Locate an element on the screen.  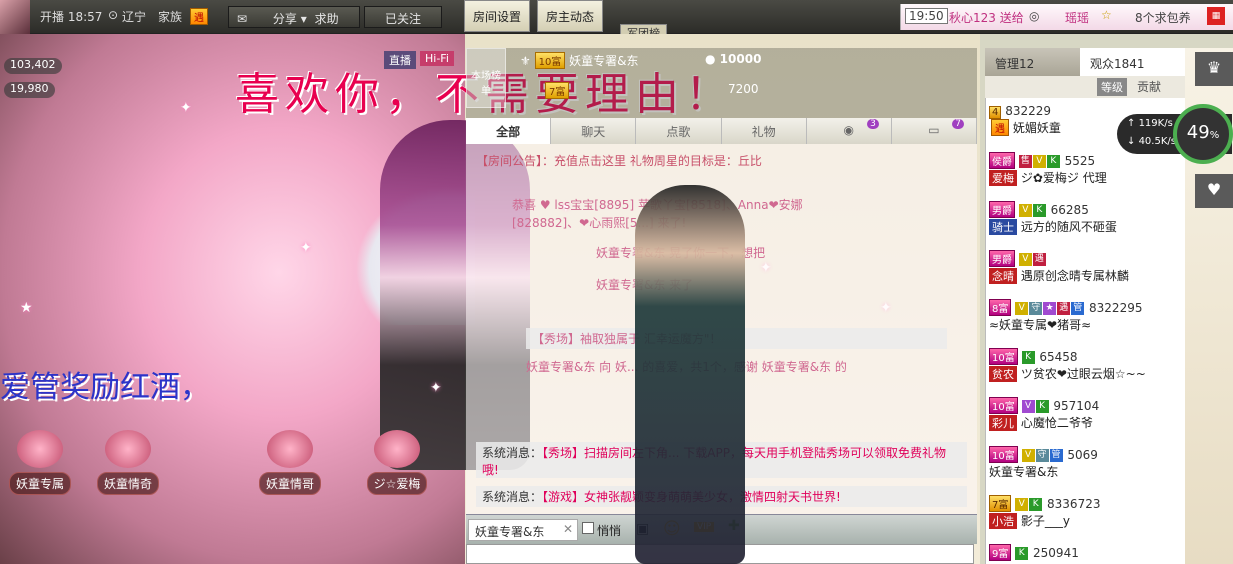
audience-user: 侯爵 售VK 5525 爱梅 ジ✿爱梅ジ 代理 is located at coordinates (1085, 169).